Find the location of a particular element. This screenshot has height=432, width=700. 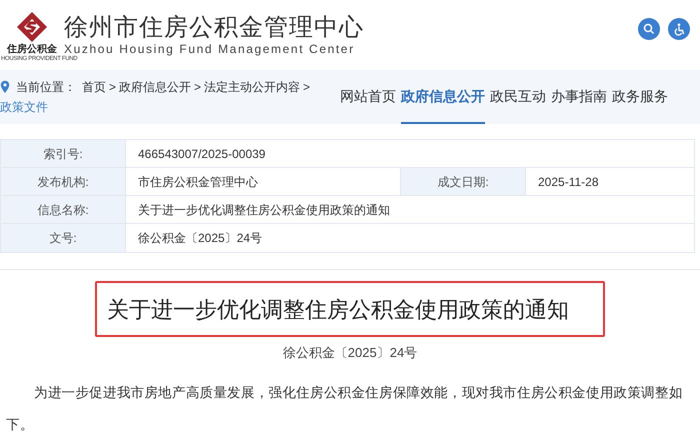

nav-tab: 政府信息公开 is located at coordinates (443, 97).